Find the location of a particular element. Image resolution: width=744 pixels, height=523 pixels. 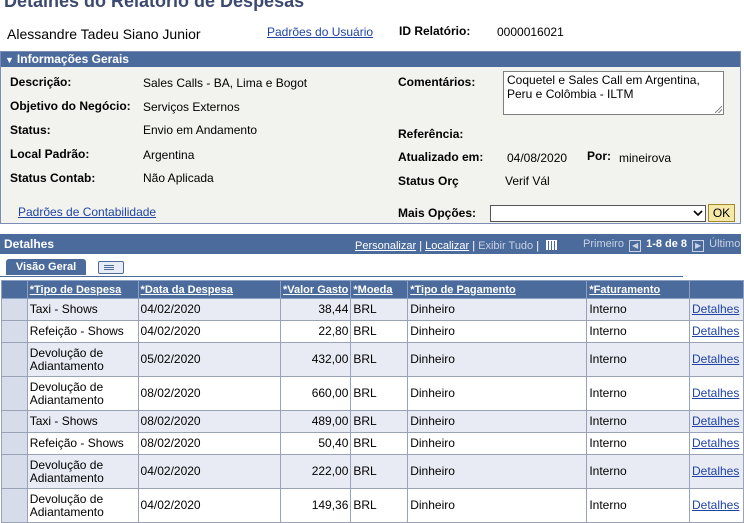

business-purpose-label: Objetivo do Negócio: is located at coordinates (70, 106).